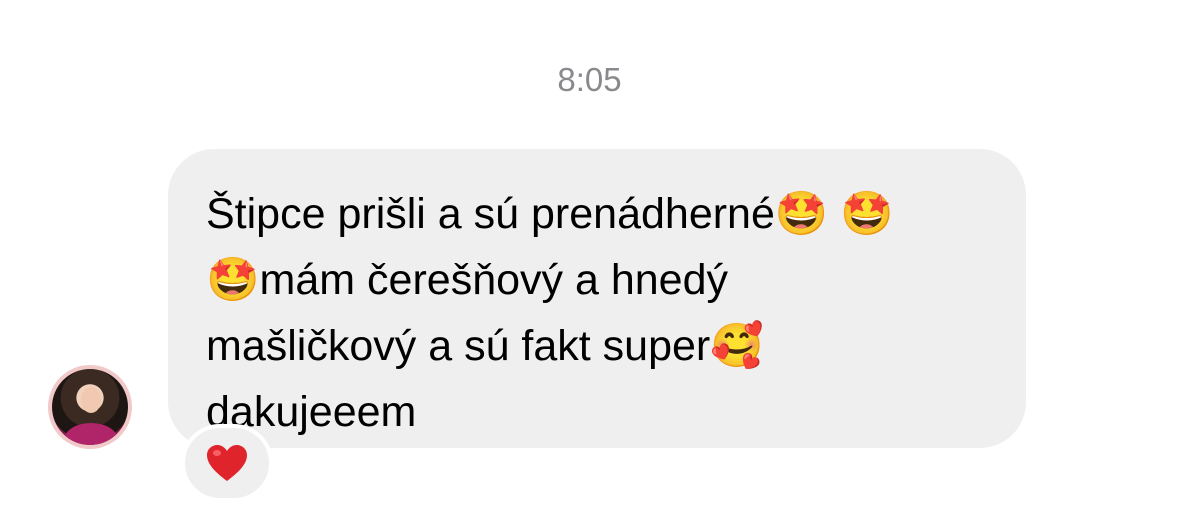 This screenshot has width=1179, height=525. Describe the element at coordinates (589, 79) in the screenshot. I see `message-timestamp: 8:05` at that location.